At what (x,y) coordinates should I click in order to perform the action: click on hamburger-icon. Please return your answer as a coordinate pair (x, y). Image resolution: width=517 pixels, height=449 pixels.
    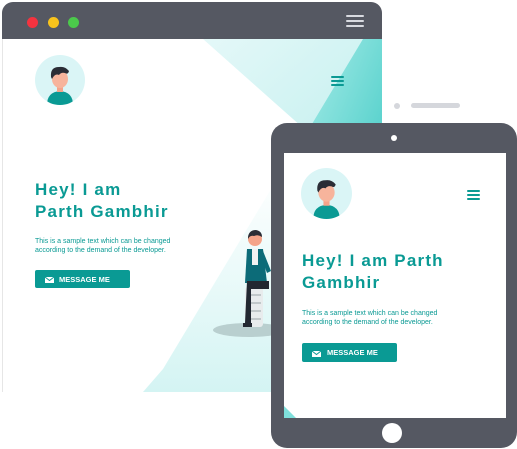
    Looking at the image, I should click on (337, 81).